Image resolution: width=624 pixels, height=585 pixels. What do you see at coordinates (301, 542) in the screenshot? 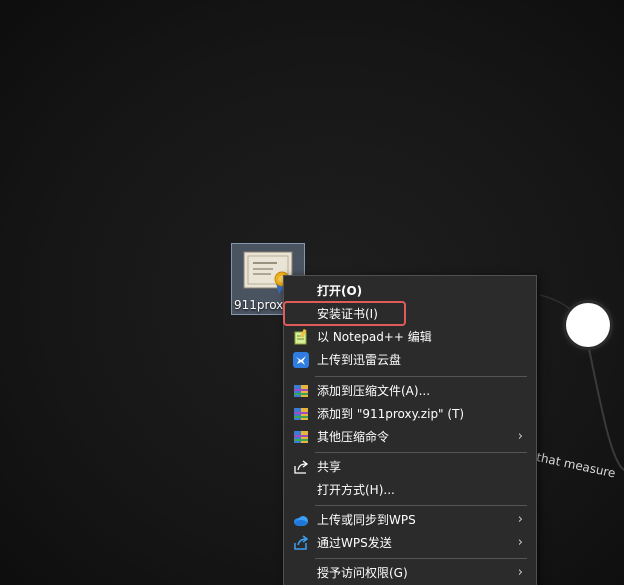
I see `wps-send-icon` at bounding box center [301, 542].